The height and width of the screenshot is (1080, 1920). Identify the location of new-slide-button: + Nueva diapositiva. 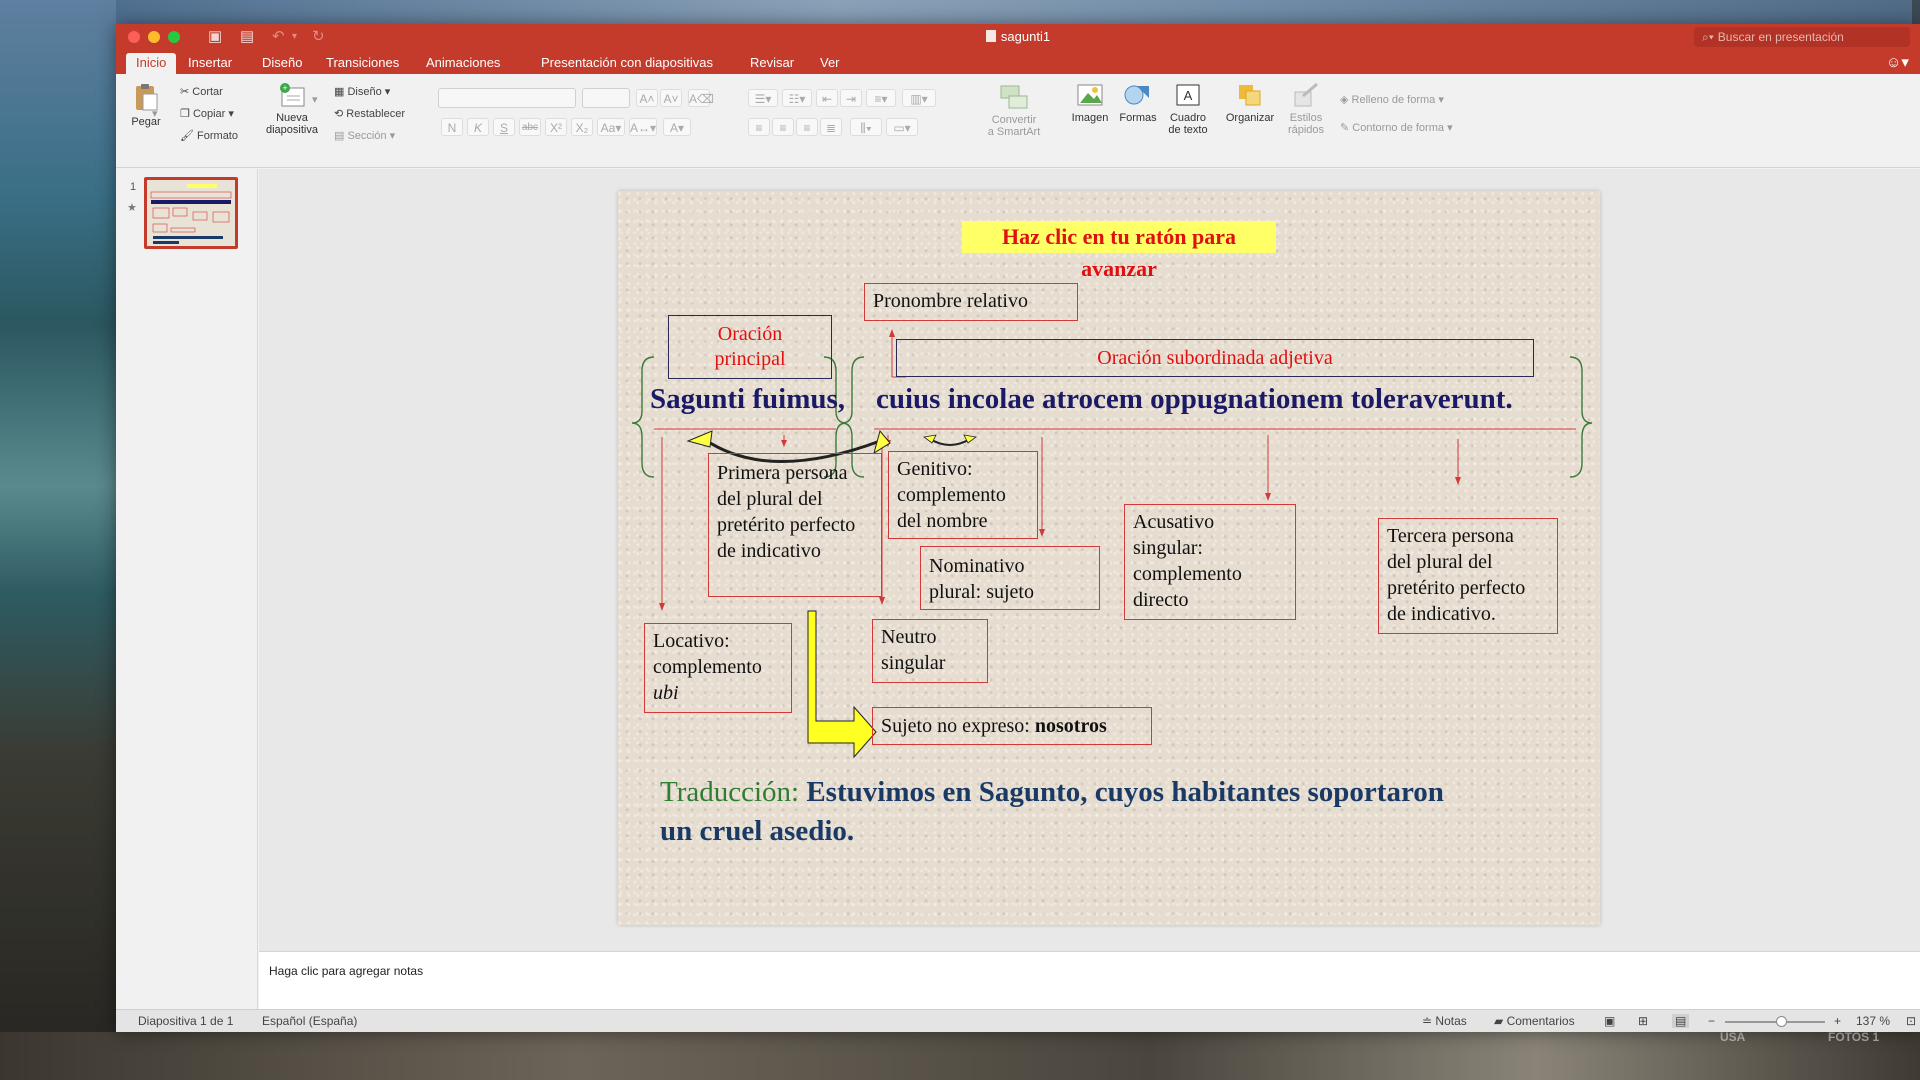
(292, 109).